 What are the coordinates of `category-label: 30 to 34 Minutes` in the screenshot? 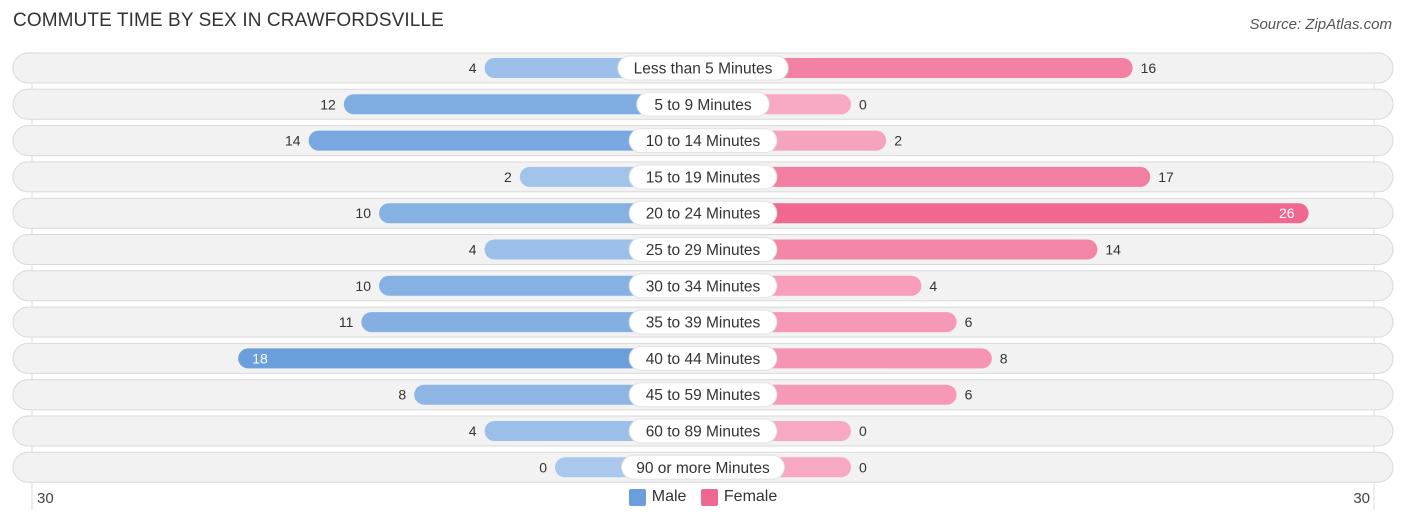 It's located at (703, 286).